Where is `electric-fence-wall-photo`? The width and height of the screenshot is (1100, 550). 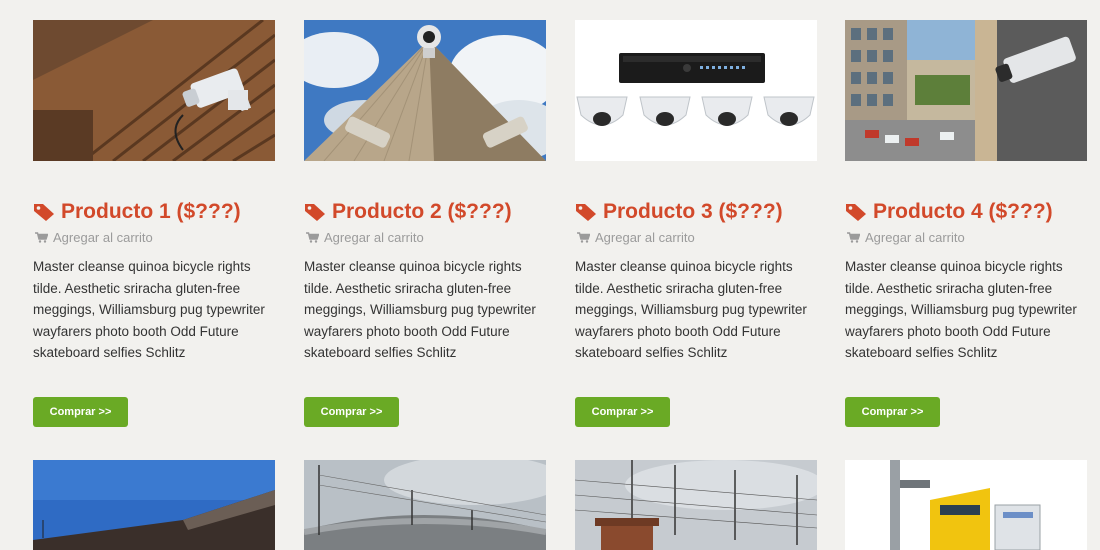
electric-fence-wall-photo is located at coordinates (696, 505).